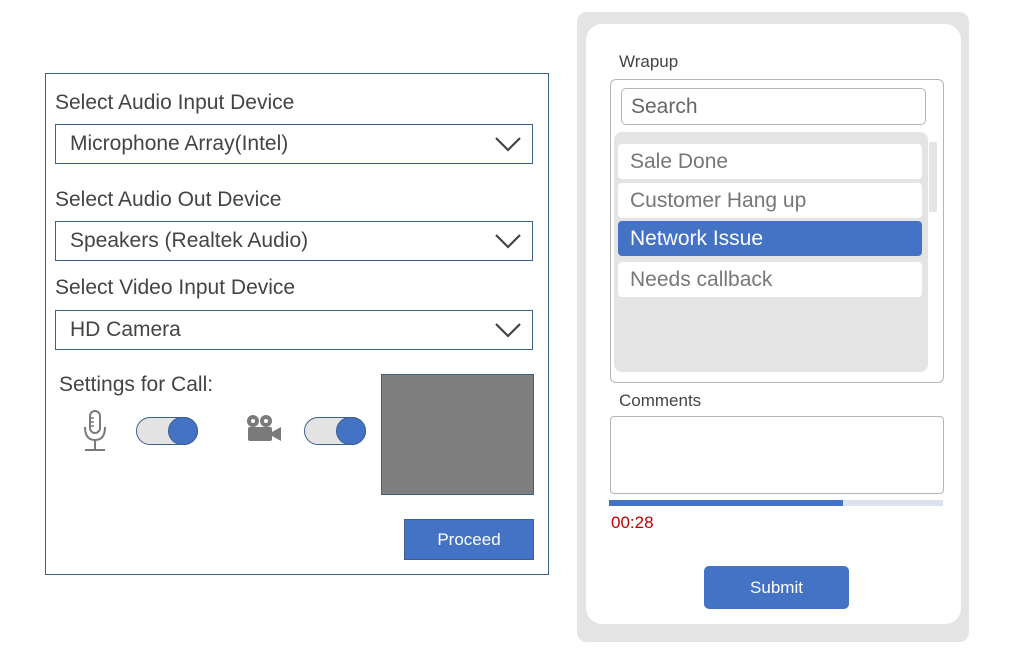 Image resolution: width=1011 pixels, height=661 pixels. Describe the element at coordinates (660, 400) in the screenshot. I see `comments-label: Comments` at that location.